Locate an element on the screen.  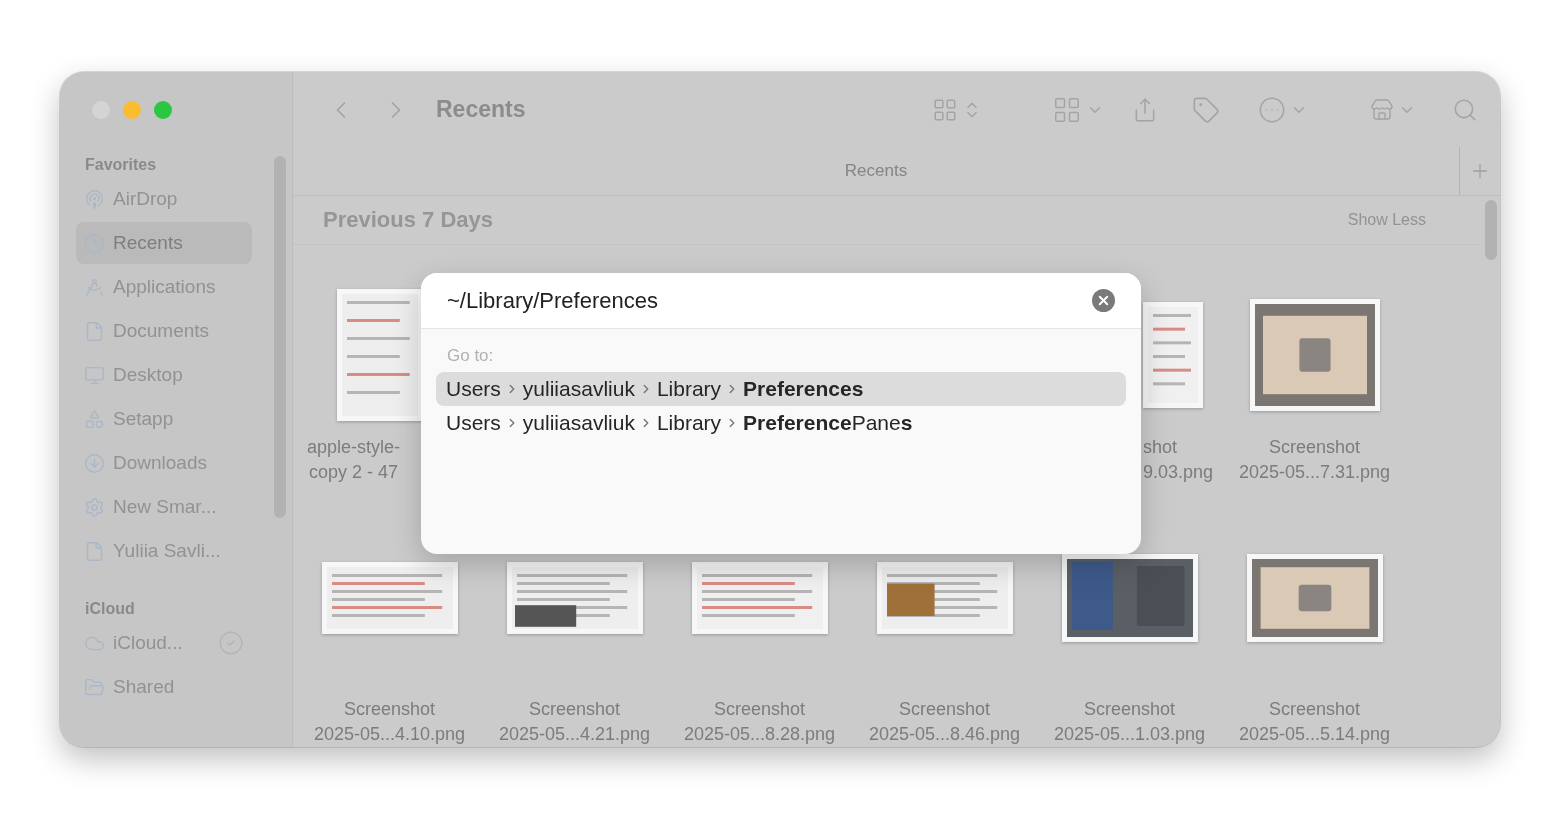
path-label: PreferencePanes is located at coordinates (828, 423).